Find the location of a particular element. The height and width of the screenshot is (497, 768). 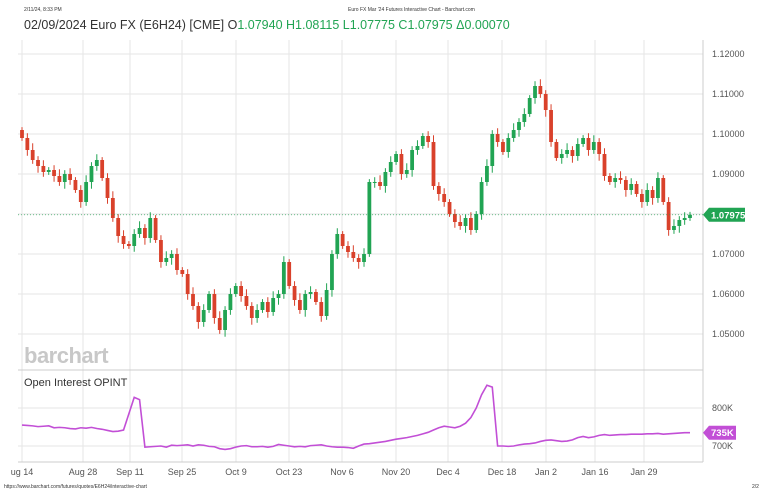

x-tick-label: Dec 4 is located at coordinates (448, 472).